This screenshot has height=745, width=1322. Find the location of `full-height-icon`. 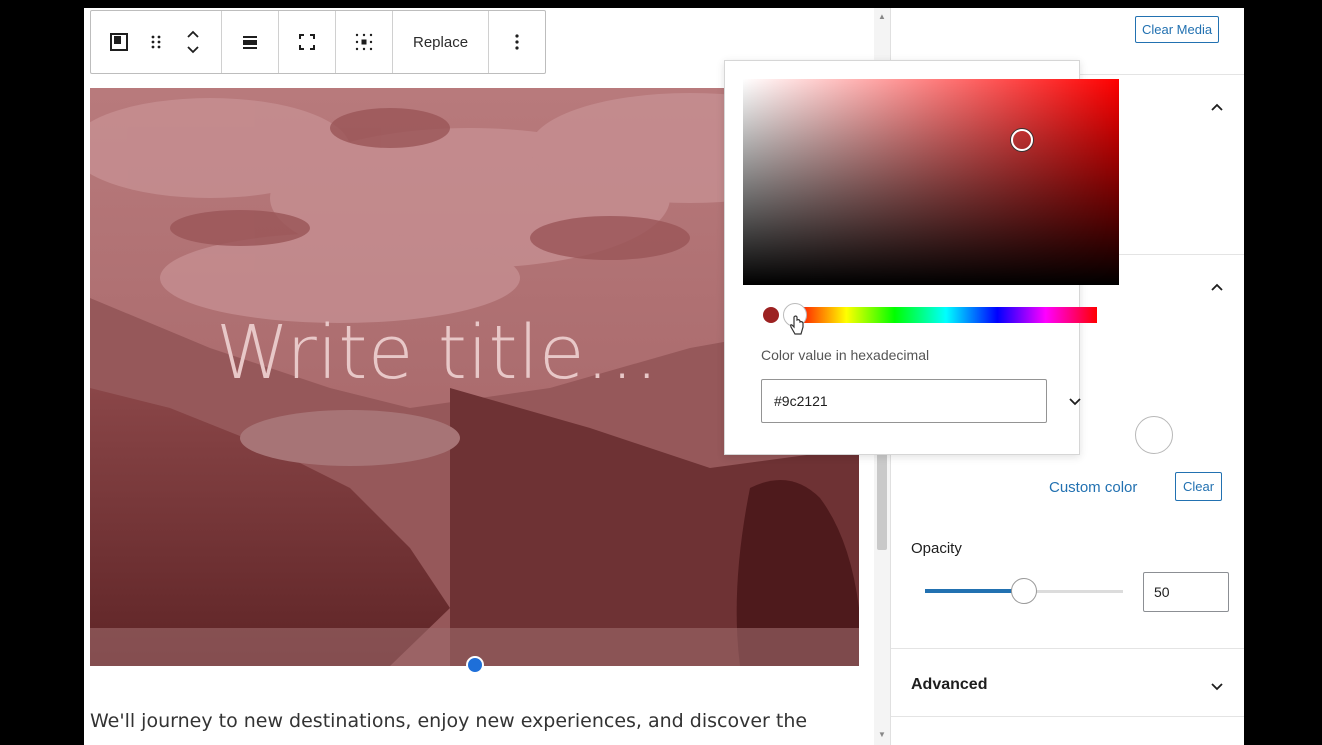

full-height-icon is located at coordinates (307, 42).